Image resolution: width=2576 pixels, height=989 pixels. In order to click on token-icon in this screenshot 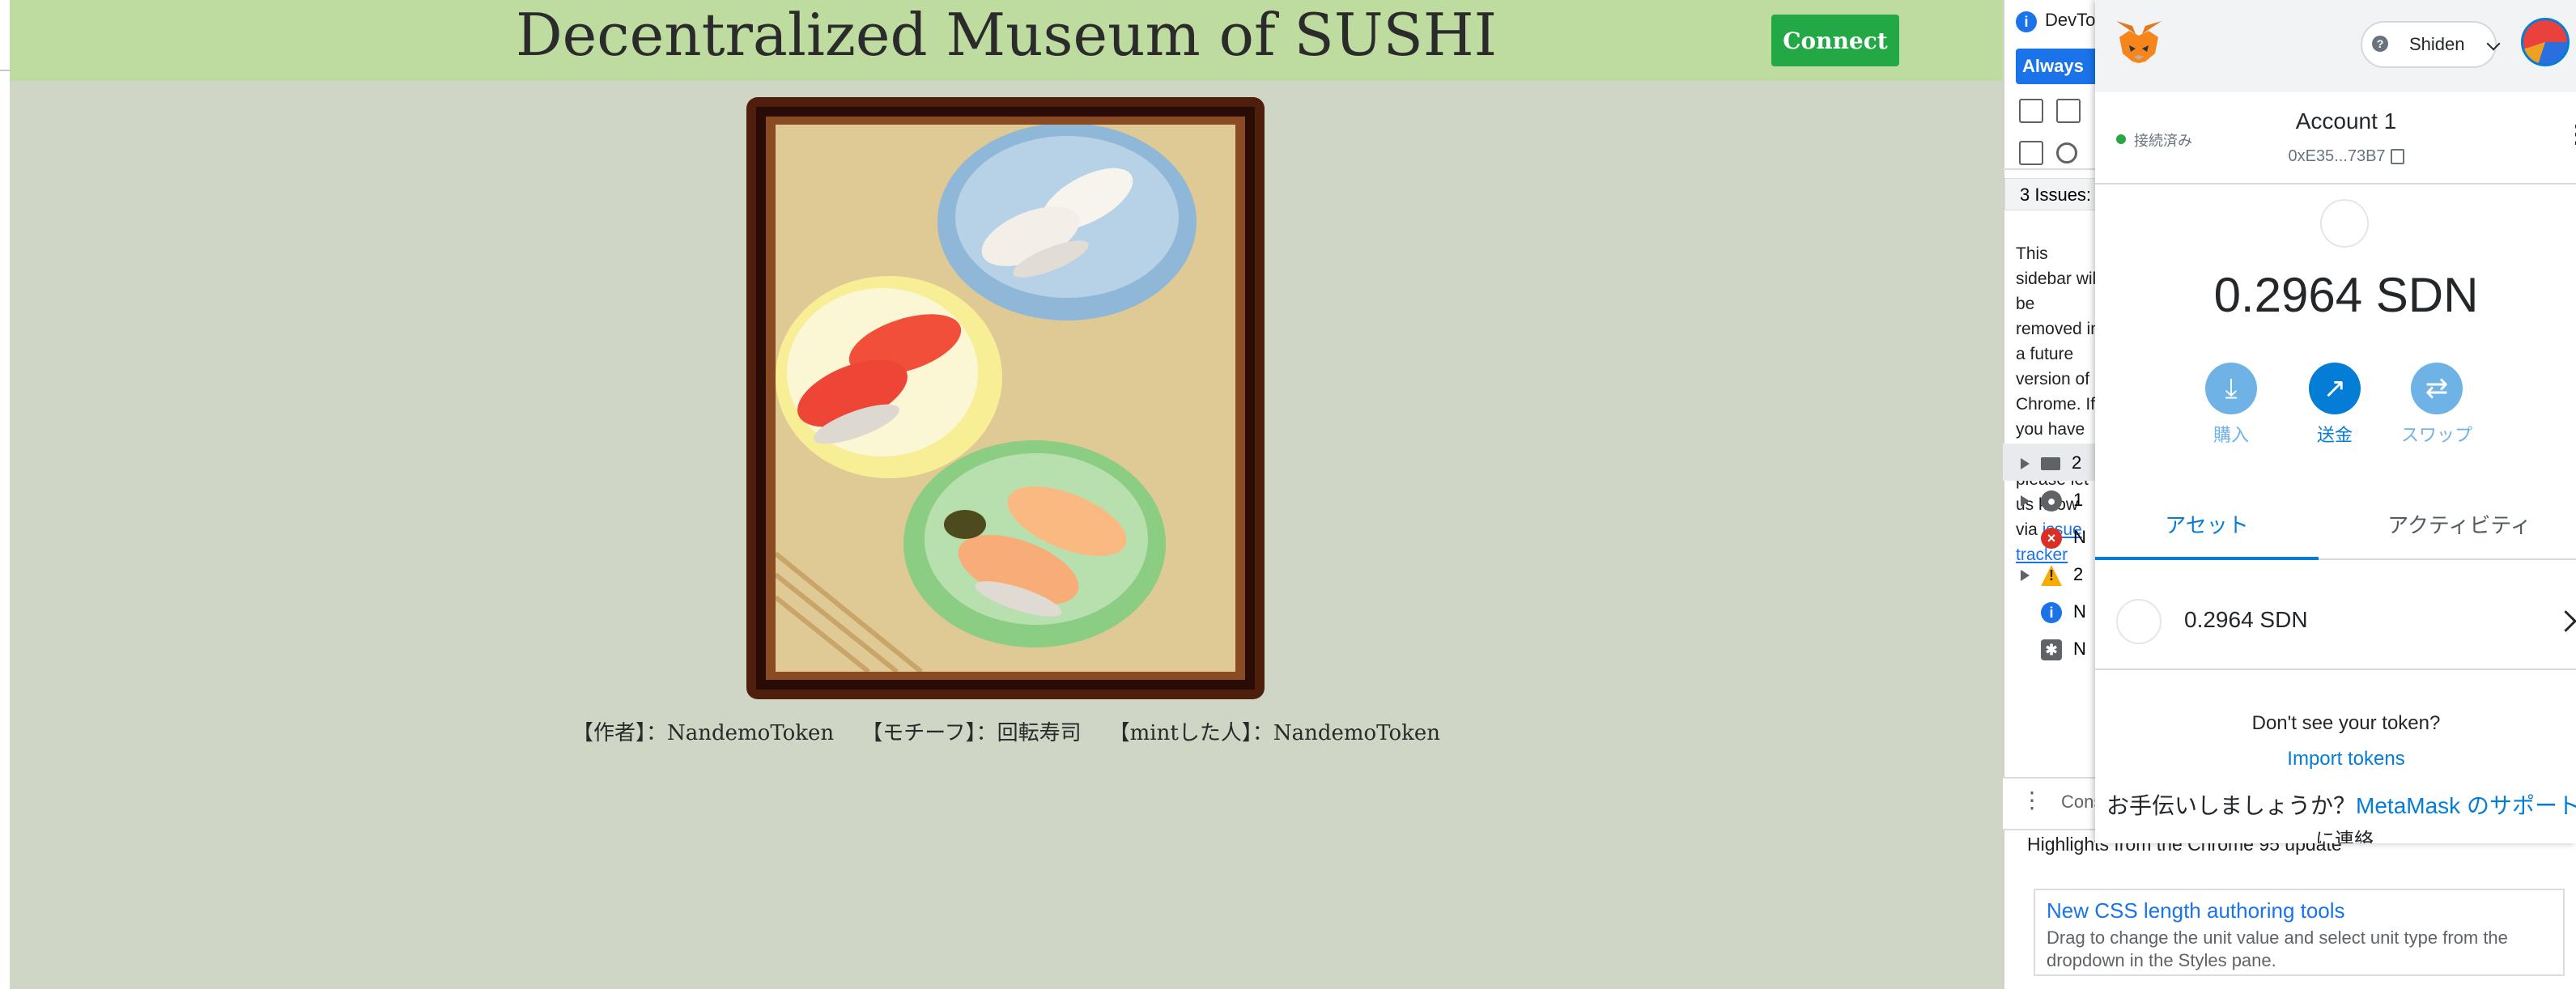, I will do `click(2344, 224)`.